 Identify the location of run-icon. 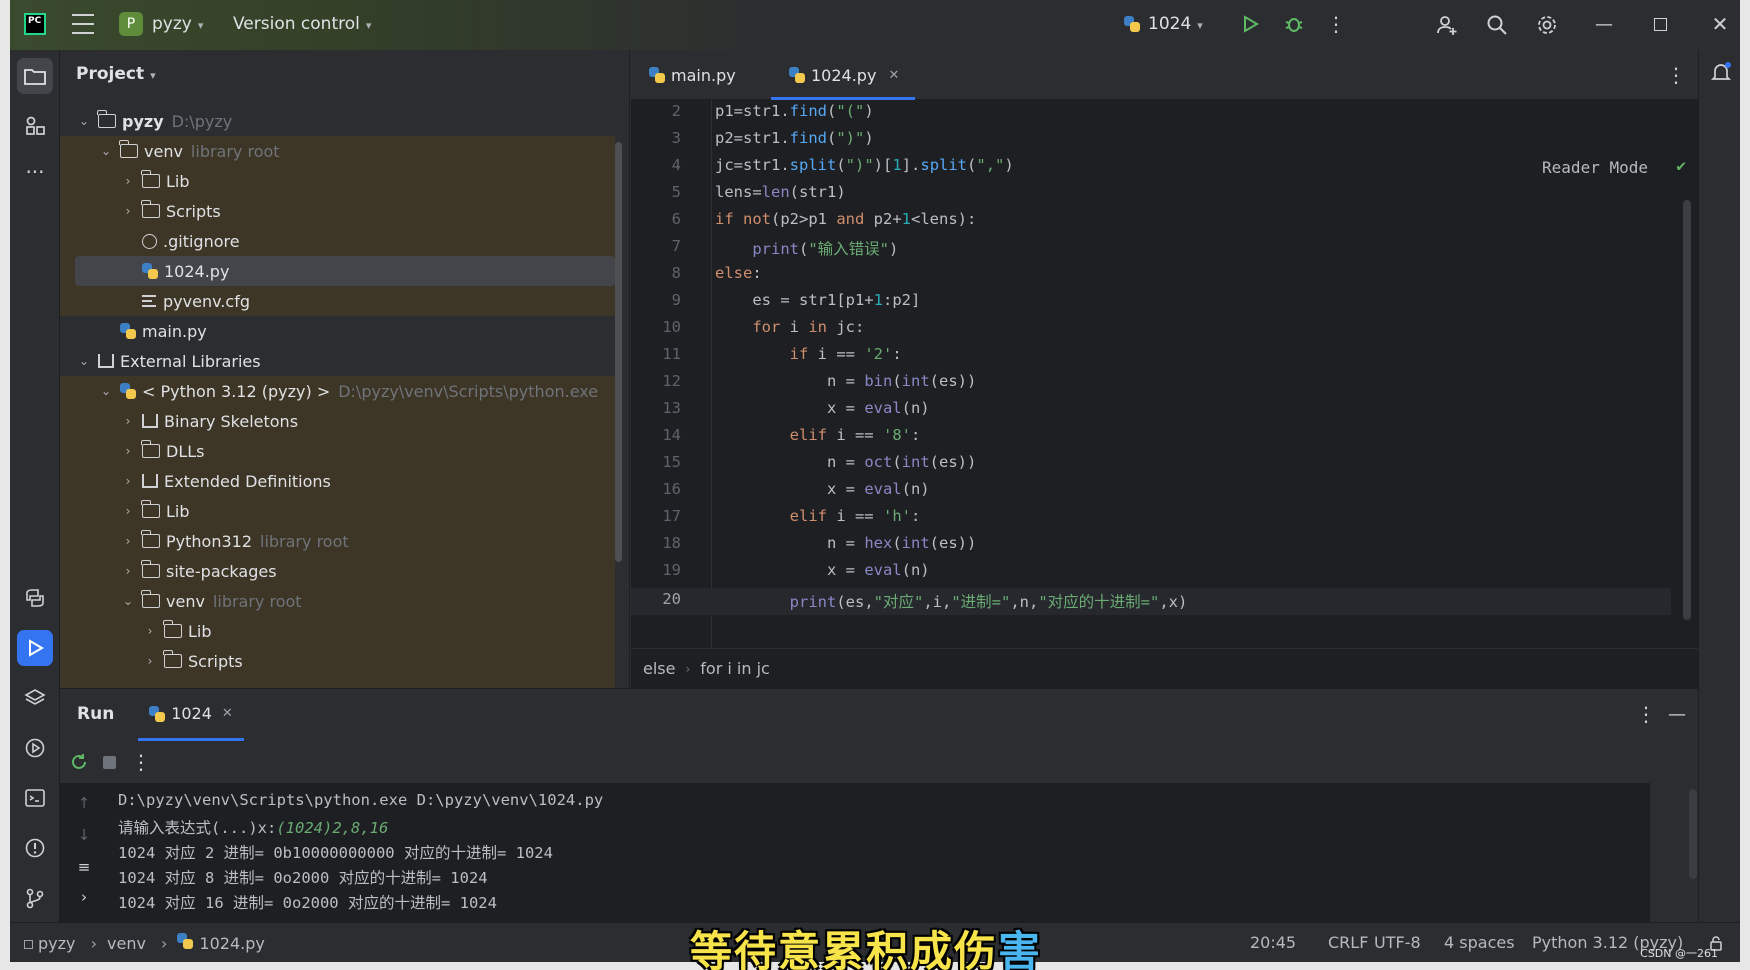
(1250, 24).